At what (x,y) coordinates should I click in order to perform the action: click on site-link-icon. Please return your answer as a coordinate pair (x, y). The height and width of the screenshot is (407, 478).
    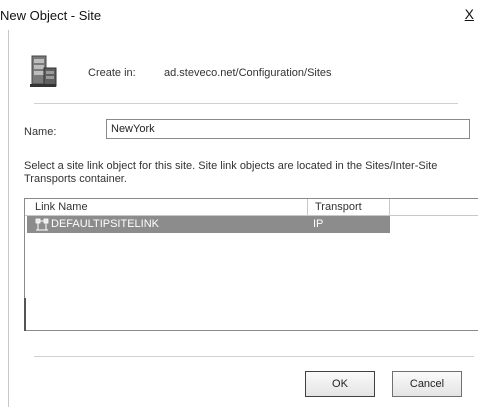
    Looking at the image, I should click on (42, 224).